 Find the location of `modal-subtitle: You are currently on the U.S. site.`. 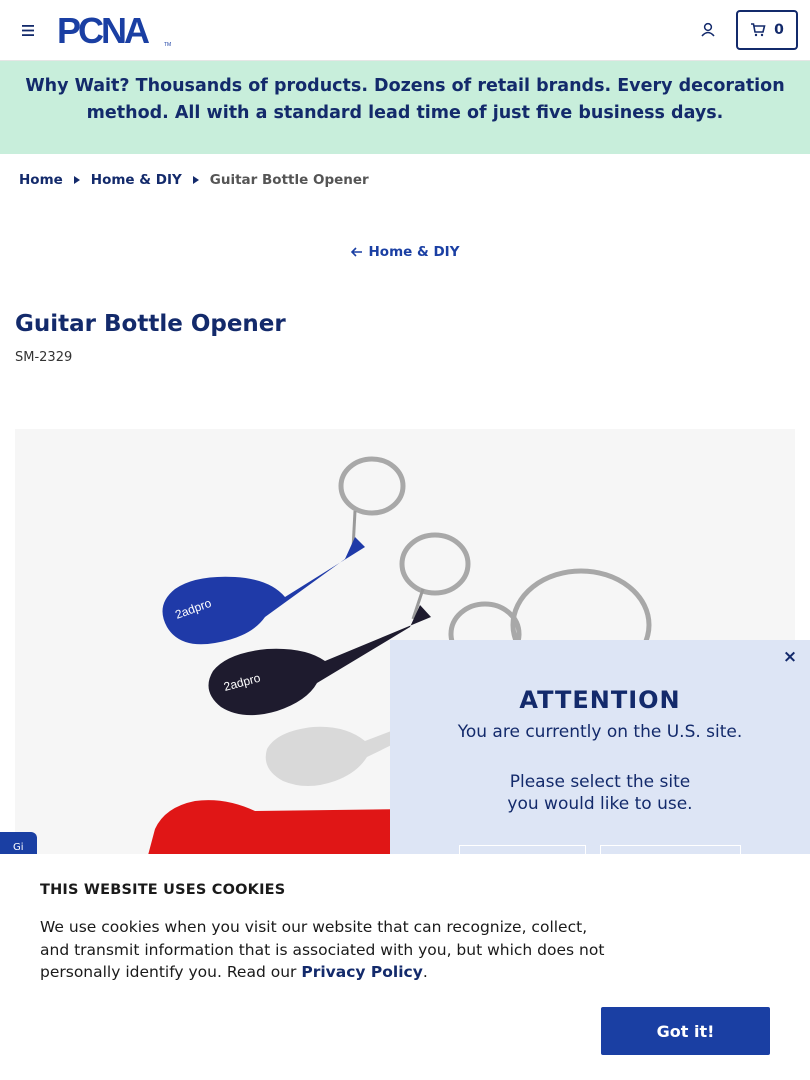

modal-subtitle: You are currently on the U.S. site. is located at coordinates (600, 732).